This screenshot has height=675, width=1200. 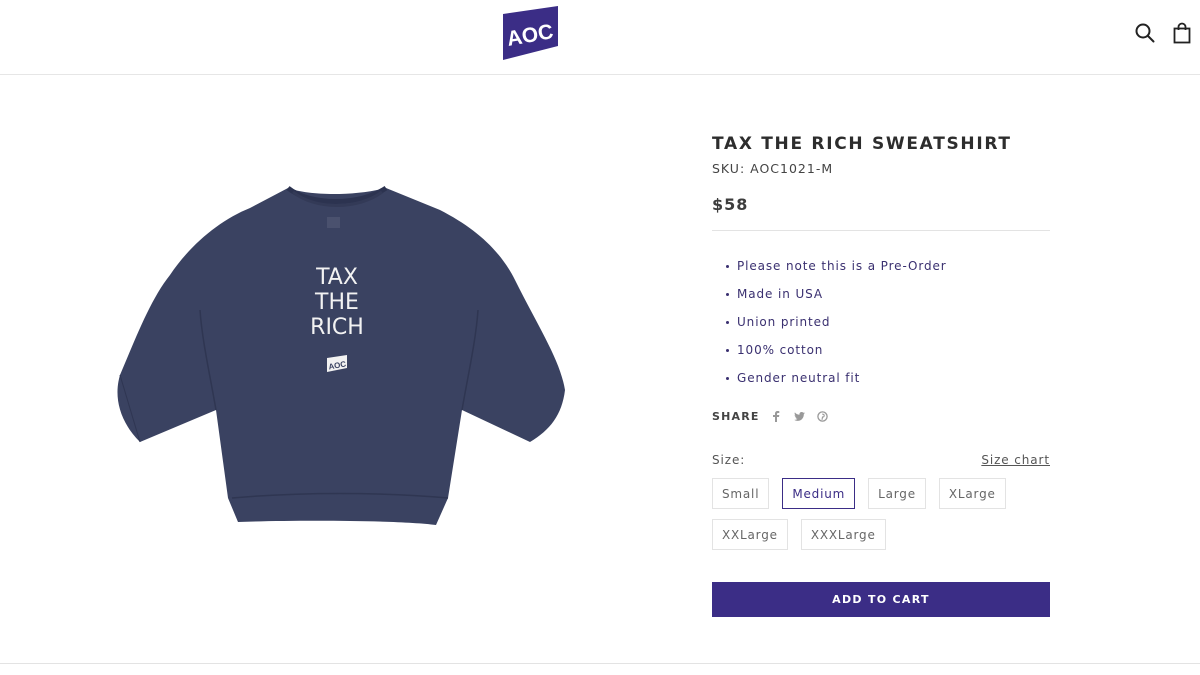 What do you see at coordinates (336, 277) in the screenshot?
I see `print-line-1: TAX` at bounding box center [336, 277].